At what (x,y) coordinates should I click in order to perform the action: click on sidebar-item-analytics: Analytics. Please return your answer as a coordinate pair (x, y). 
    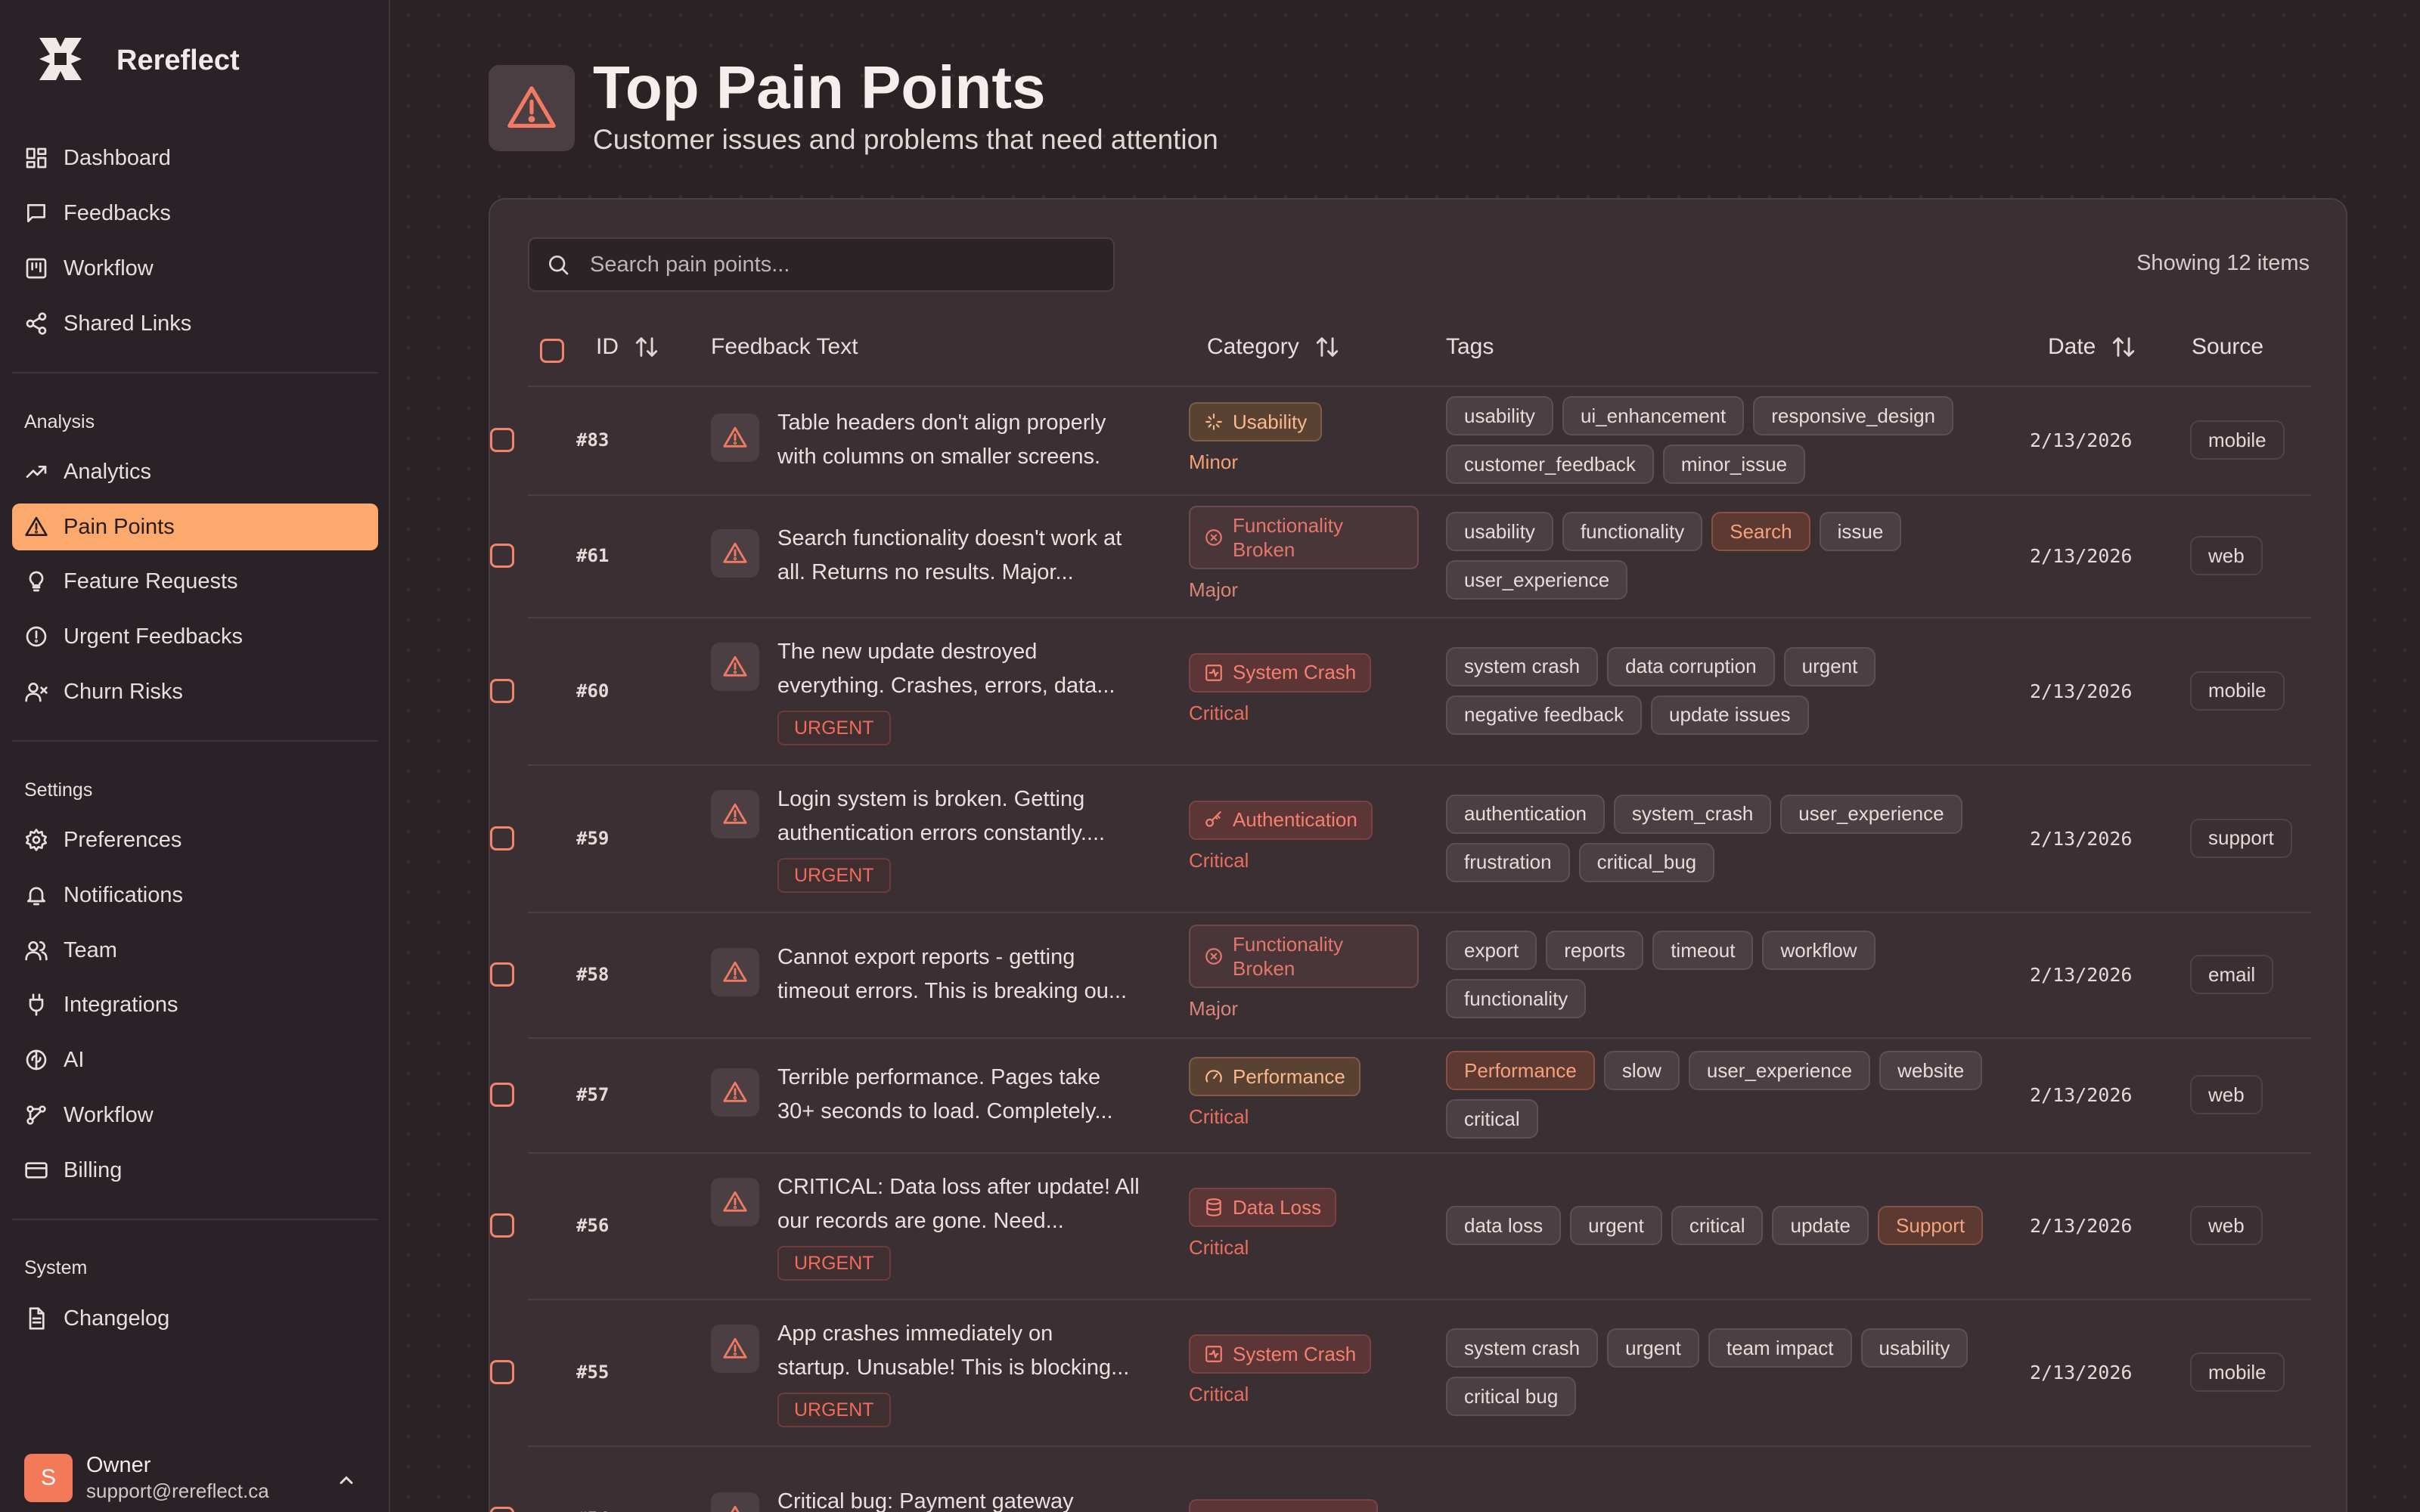
    Looking at the image, I should click on (195, 472).